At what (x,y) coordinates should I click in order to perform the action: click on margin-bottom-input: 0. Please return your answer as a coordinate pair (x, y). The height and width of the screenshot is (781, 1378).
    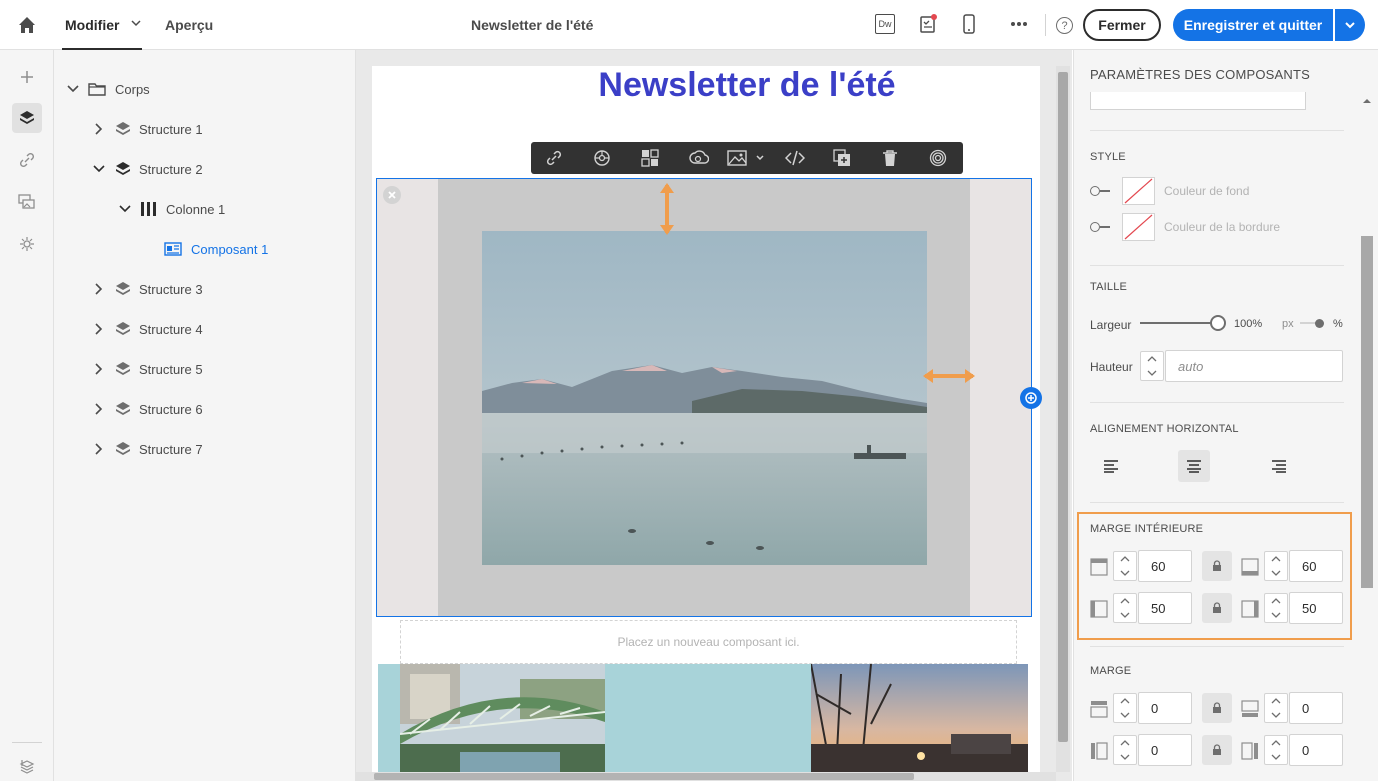
    Looking at the image, I should click on (1316, 708).